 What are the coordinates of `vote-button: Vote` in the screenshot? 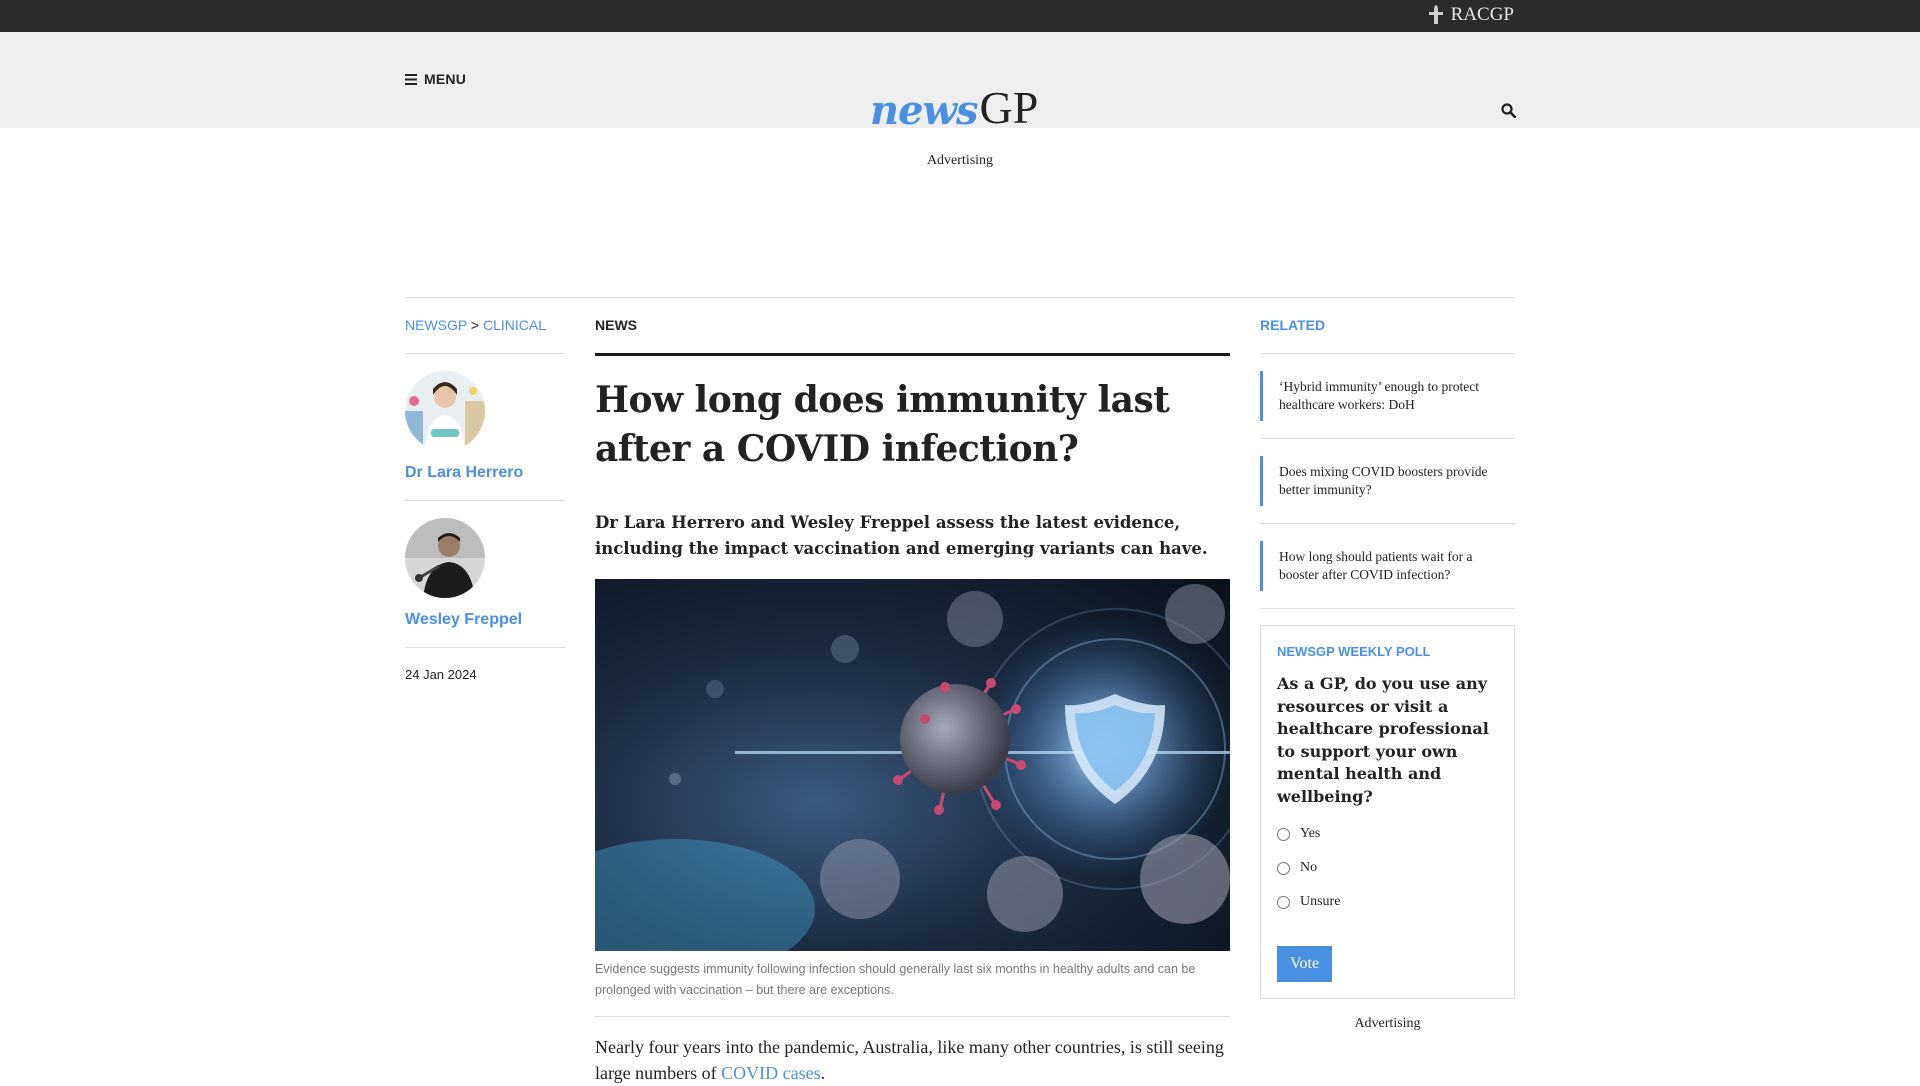 It's located at (1305, 964).